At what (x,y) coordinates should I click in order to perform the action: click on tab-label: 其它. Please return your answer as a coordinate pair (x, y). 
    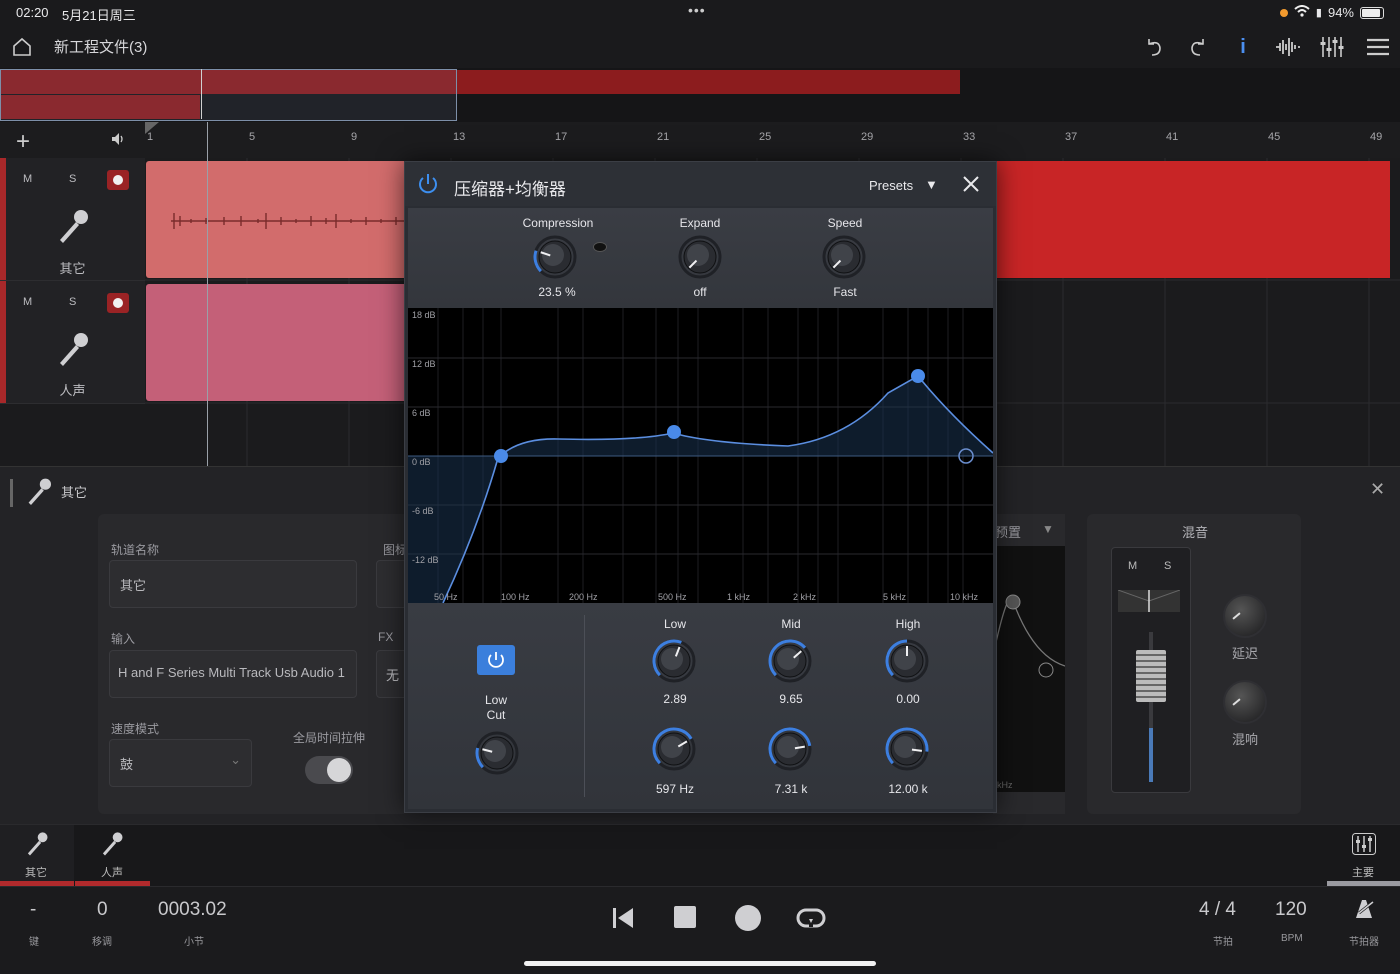
    Looking at the image, I should click on (36, 873).